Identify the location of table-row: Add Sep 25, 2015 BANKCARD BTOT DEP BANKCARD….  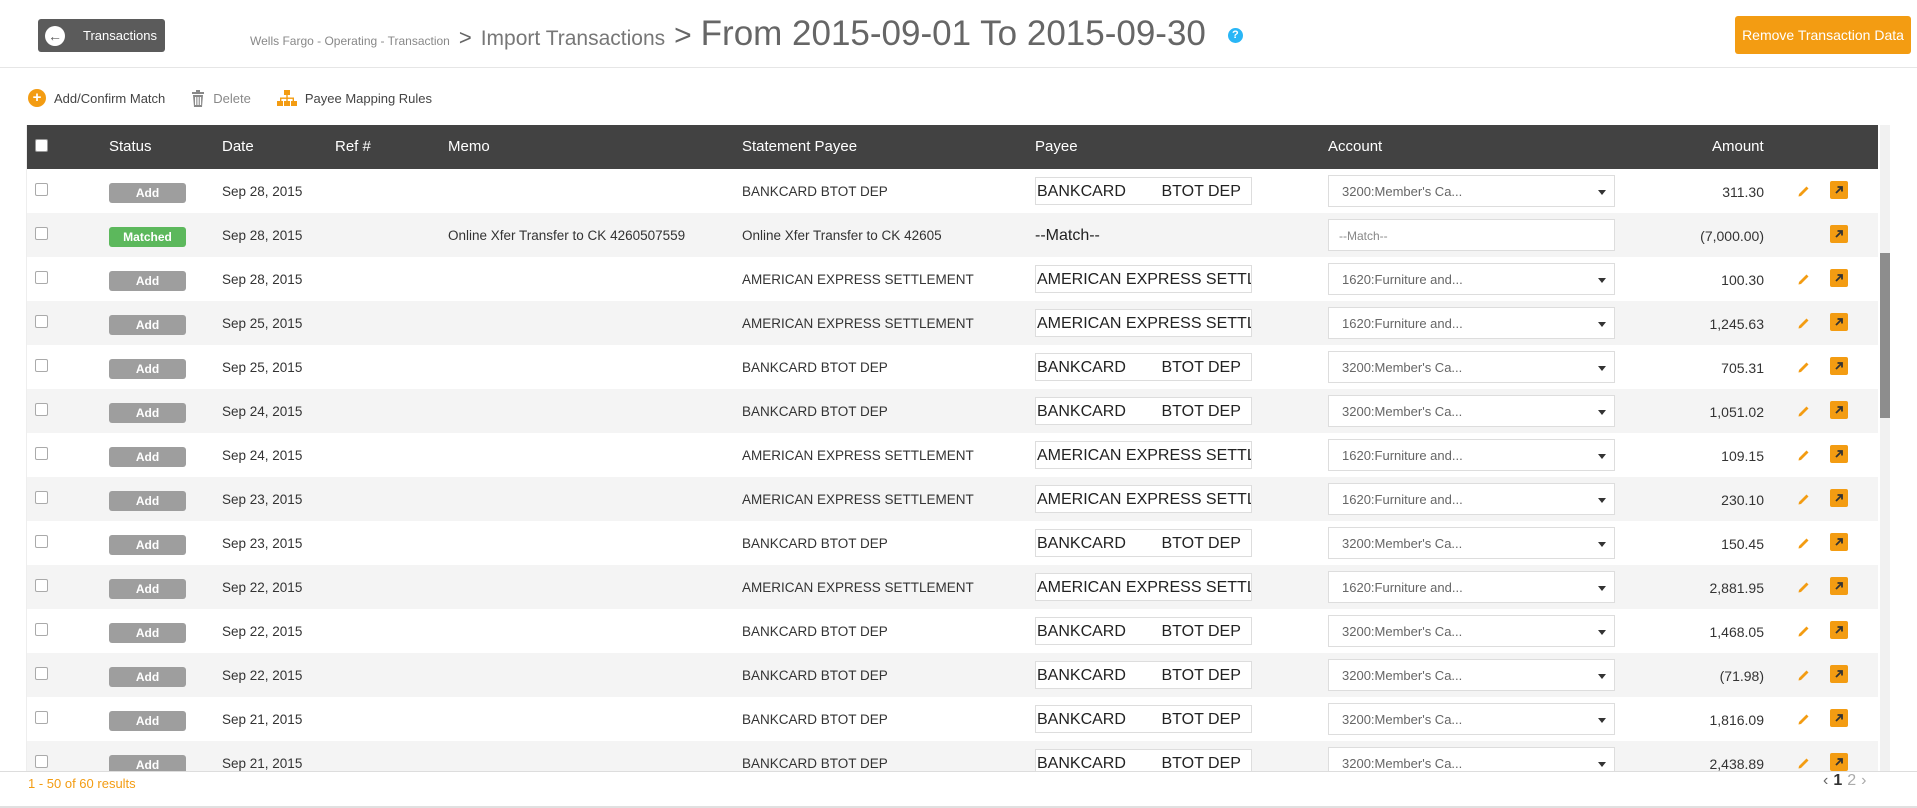
(952, 367).